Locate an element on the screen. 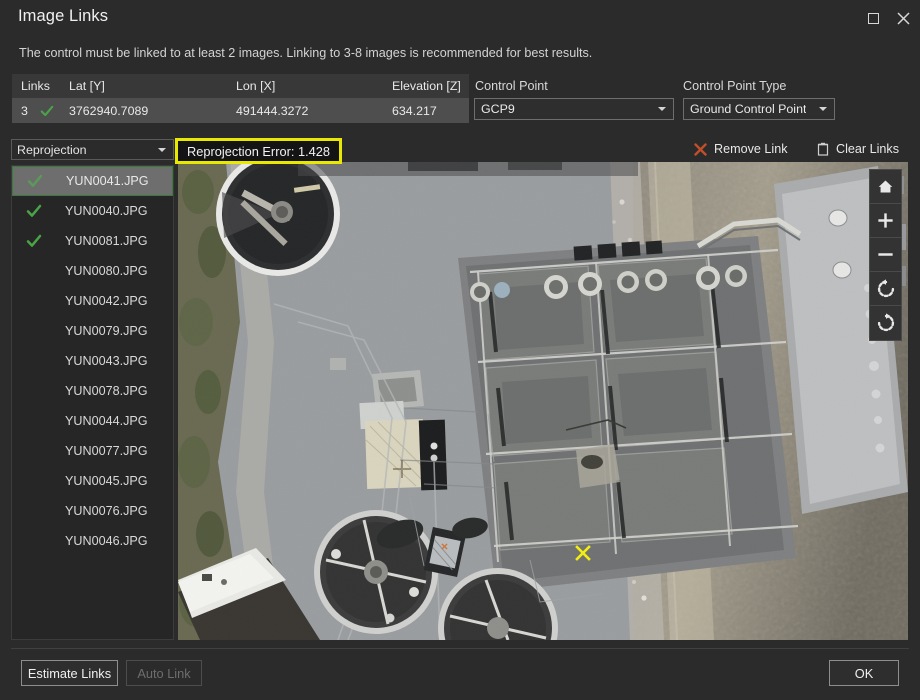  list-item: YUN0079.JPG is located at coordinates (92, 331).